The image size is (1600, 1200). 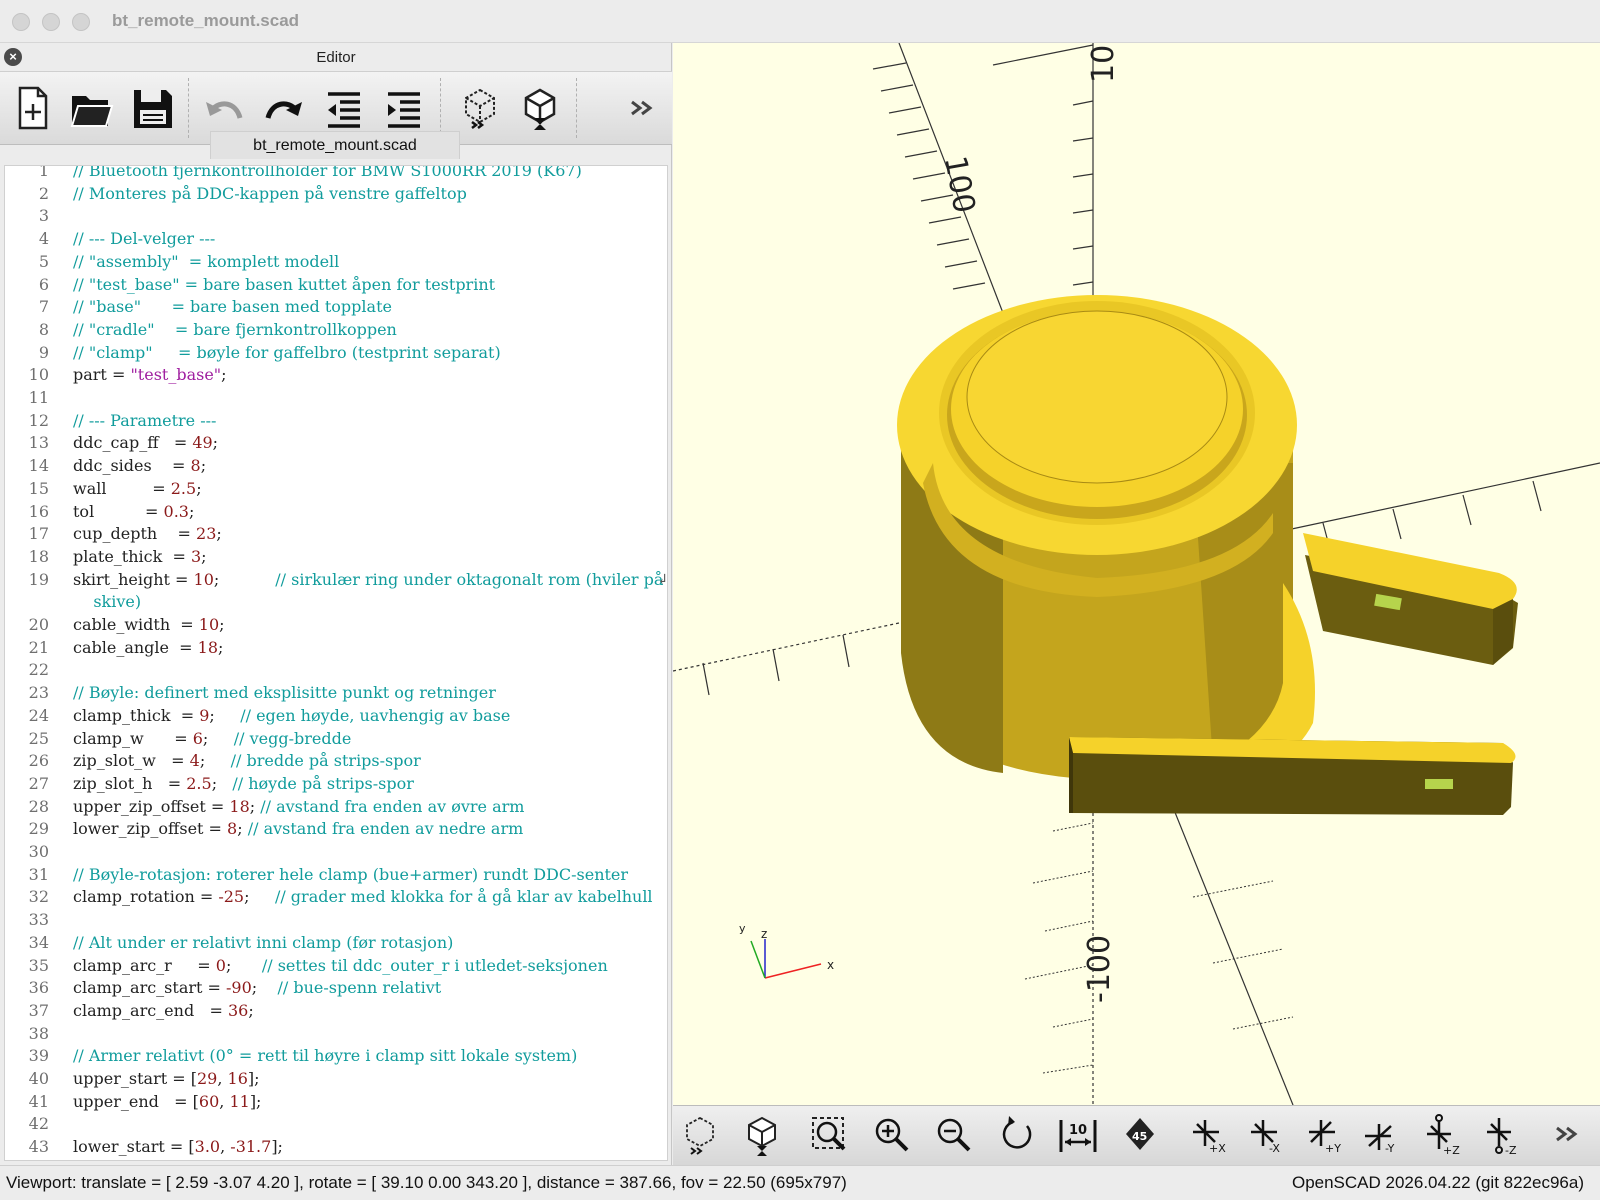 I want to click on zoom-out-button, so click(x=954, y=1135).